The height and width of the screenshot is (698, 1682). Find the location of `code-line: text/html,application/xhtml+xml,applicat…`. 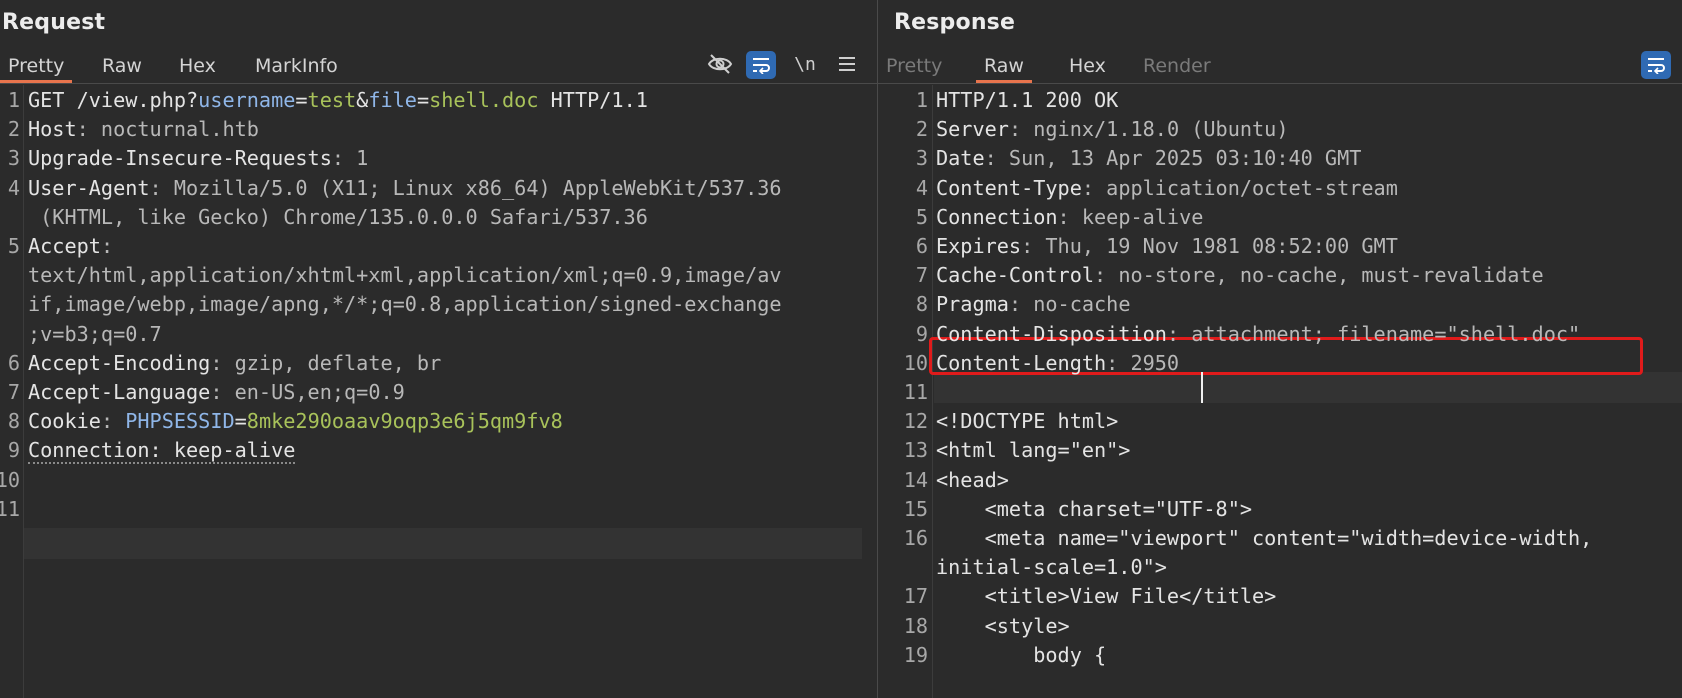

code-line: text/html,application/xhtml+xml,applicat… is located at coordinates (438, 275).